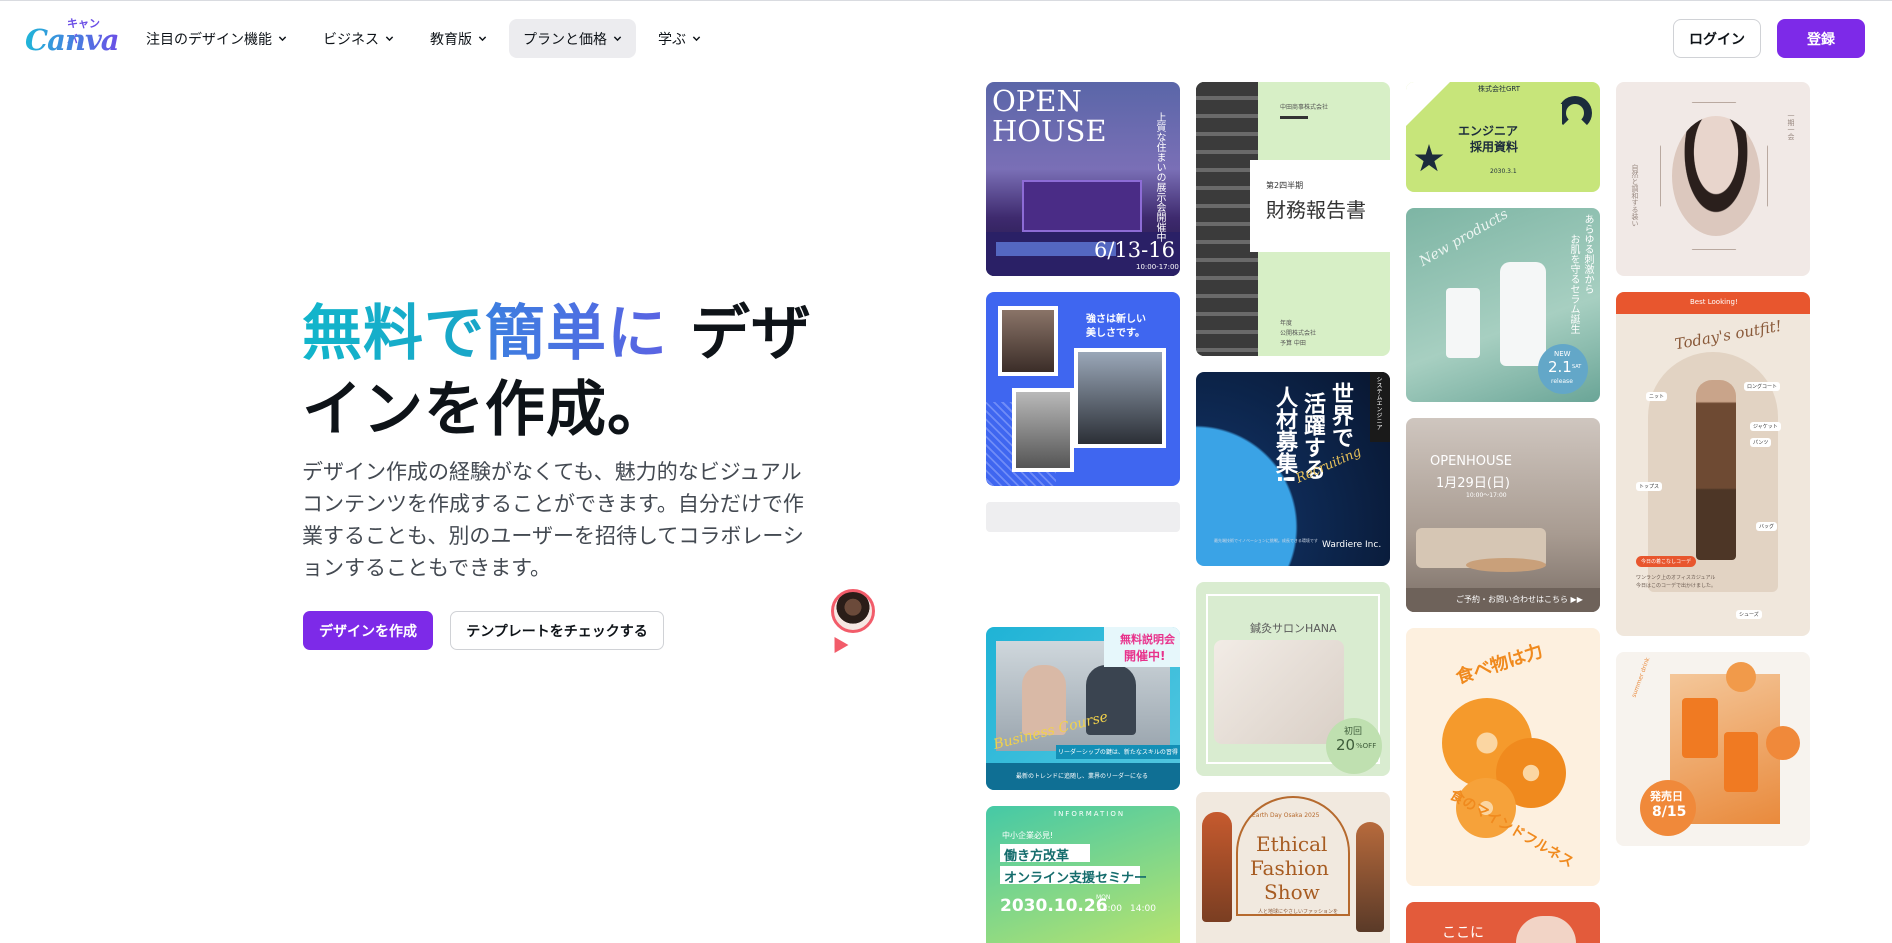 The width and height of the screenshot is (1892, 943). I want to click on seminar-weekday: MON, so click(1103, 897).